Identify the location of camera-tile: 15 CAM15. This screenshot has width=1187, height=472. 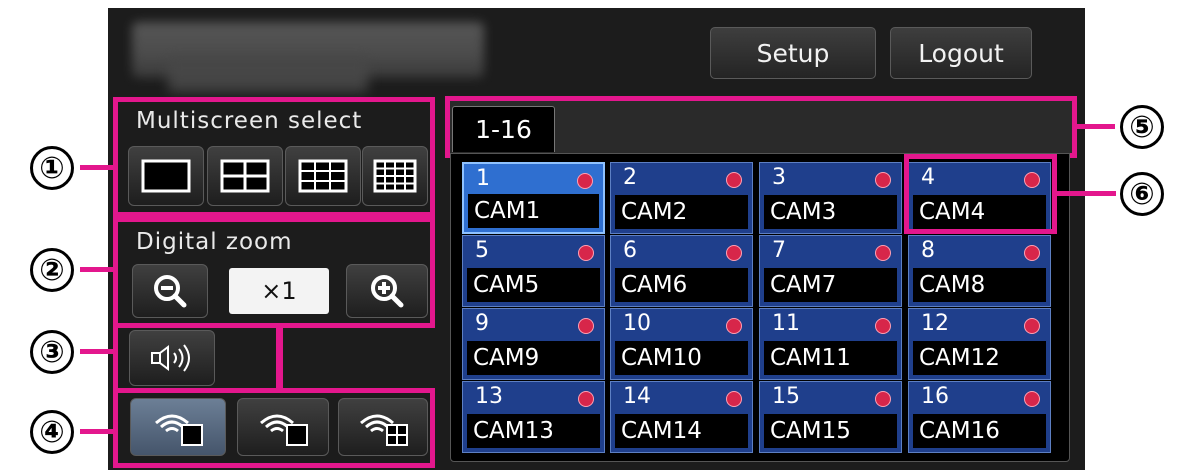
(830, 417).